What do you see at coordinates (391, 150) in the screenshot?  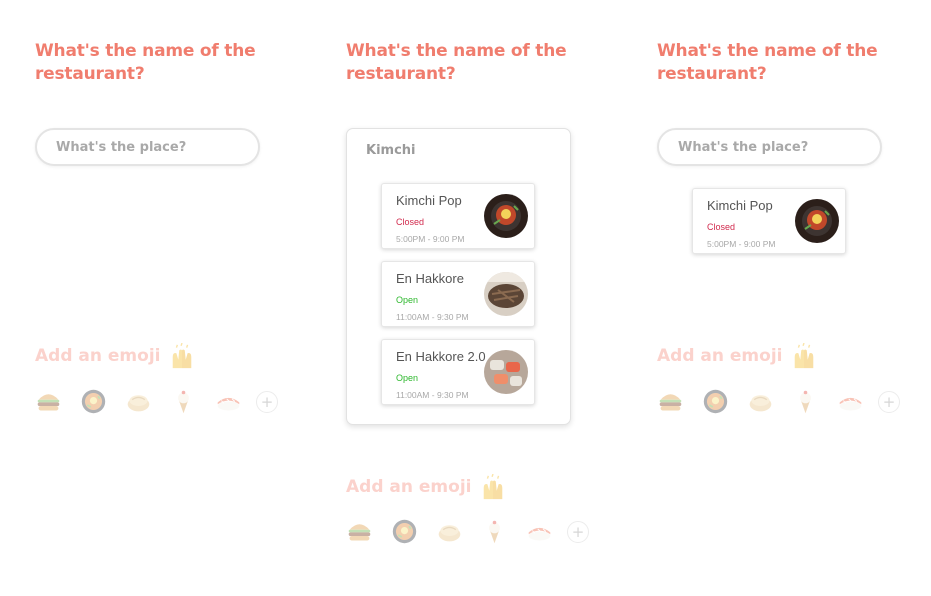 I see `search-query-text: Kimchi` at bounding box center [391, 150].